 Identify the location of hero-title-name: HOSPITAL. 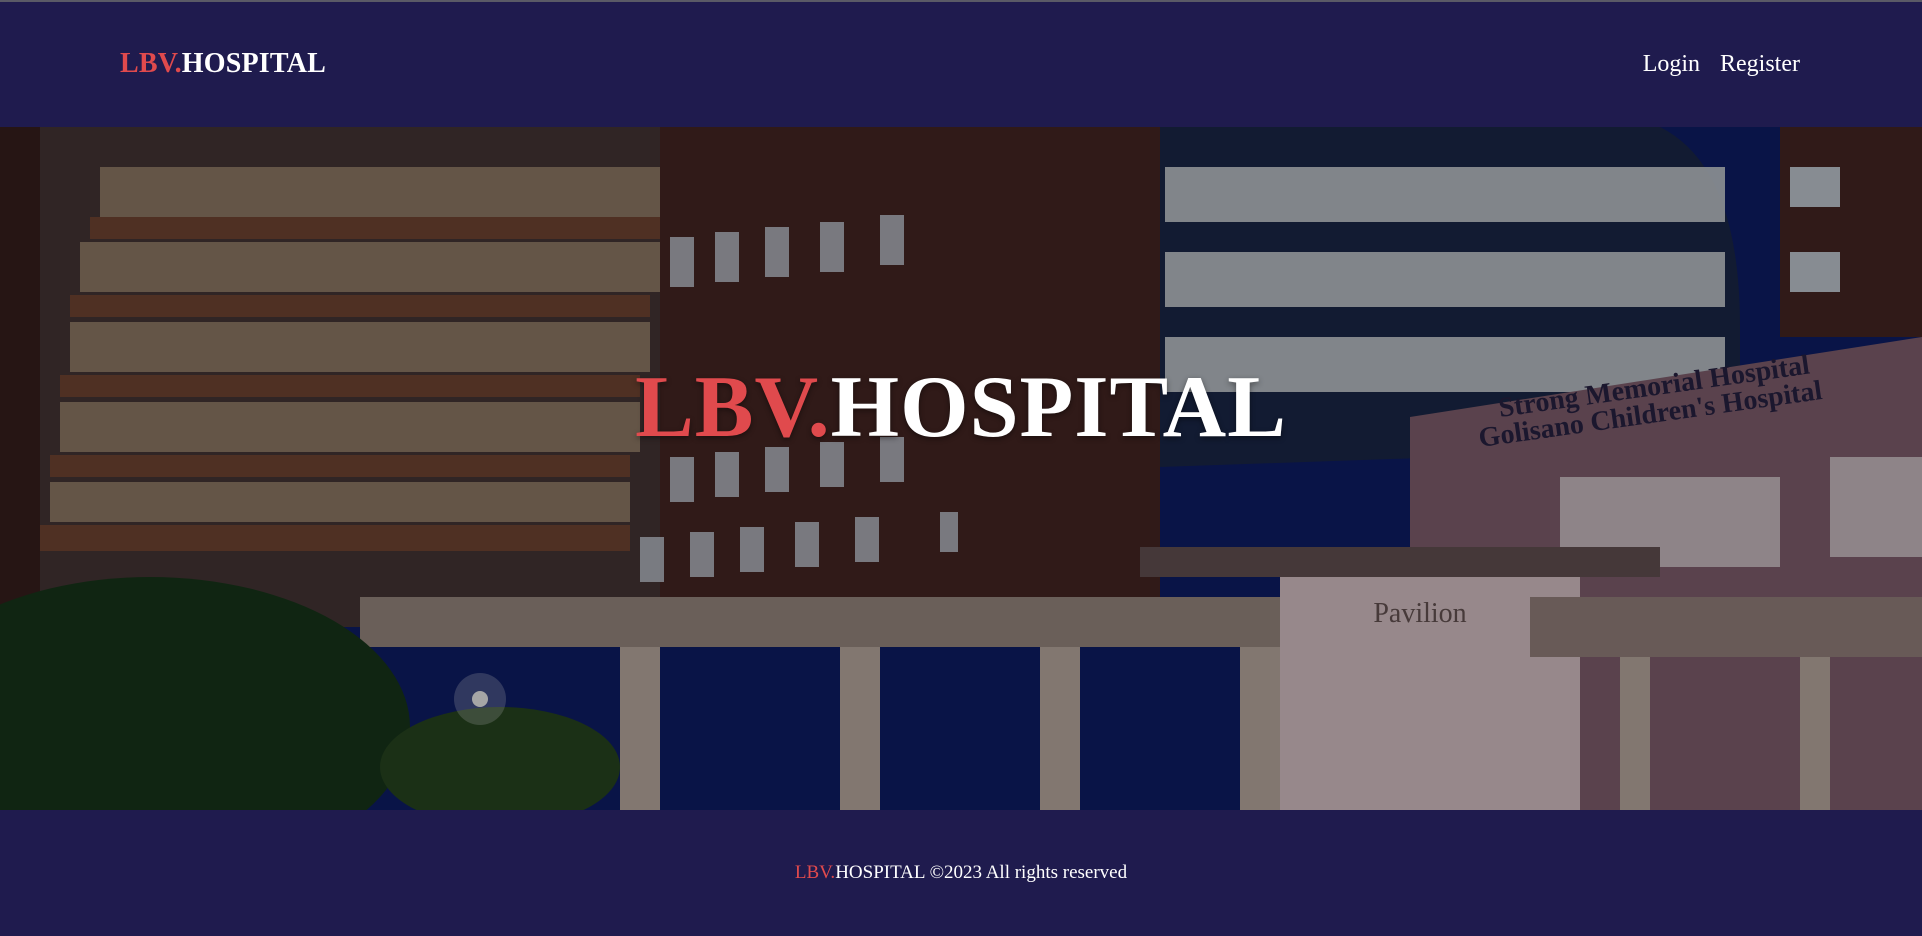
(1058, 407).